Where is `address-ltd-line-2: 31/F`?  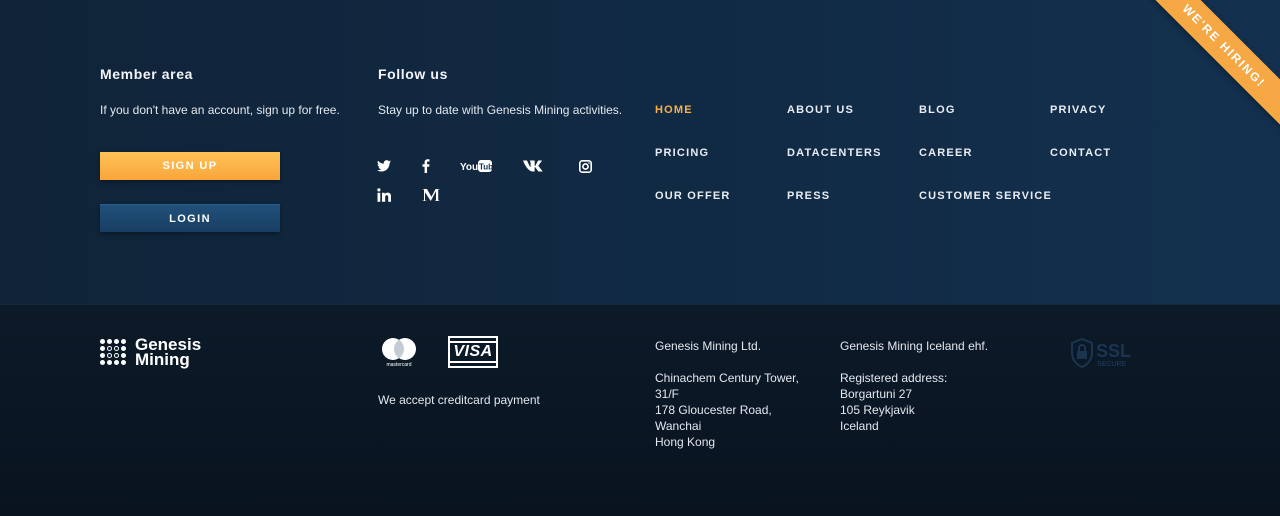 address-ltd-line-2: 31/F is located at coordinates (667, 394).